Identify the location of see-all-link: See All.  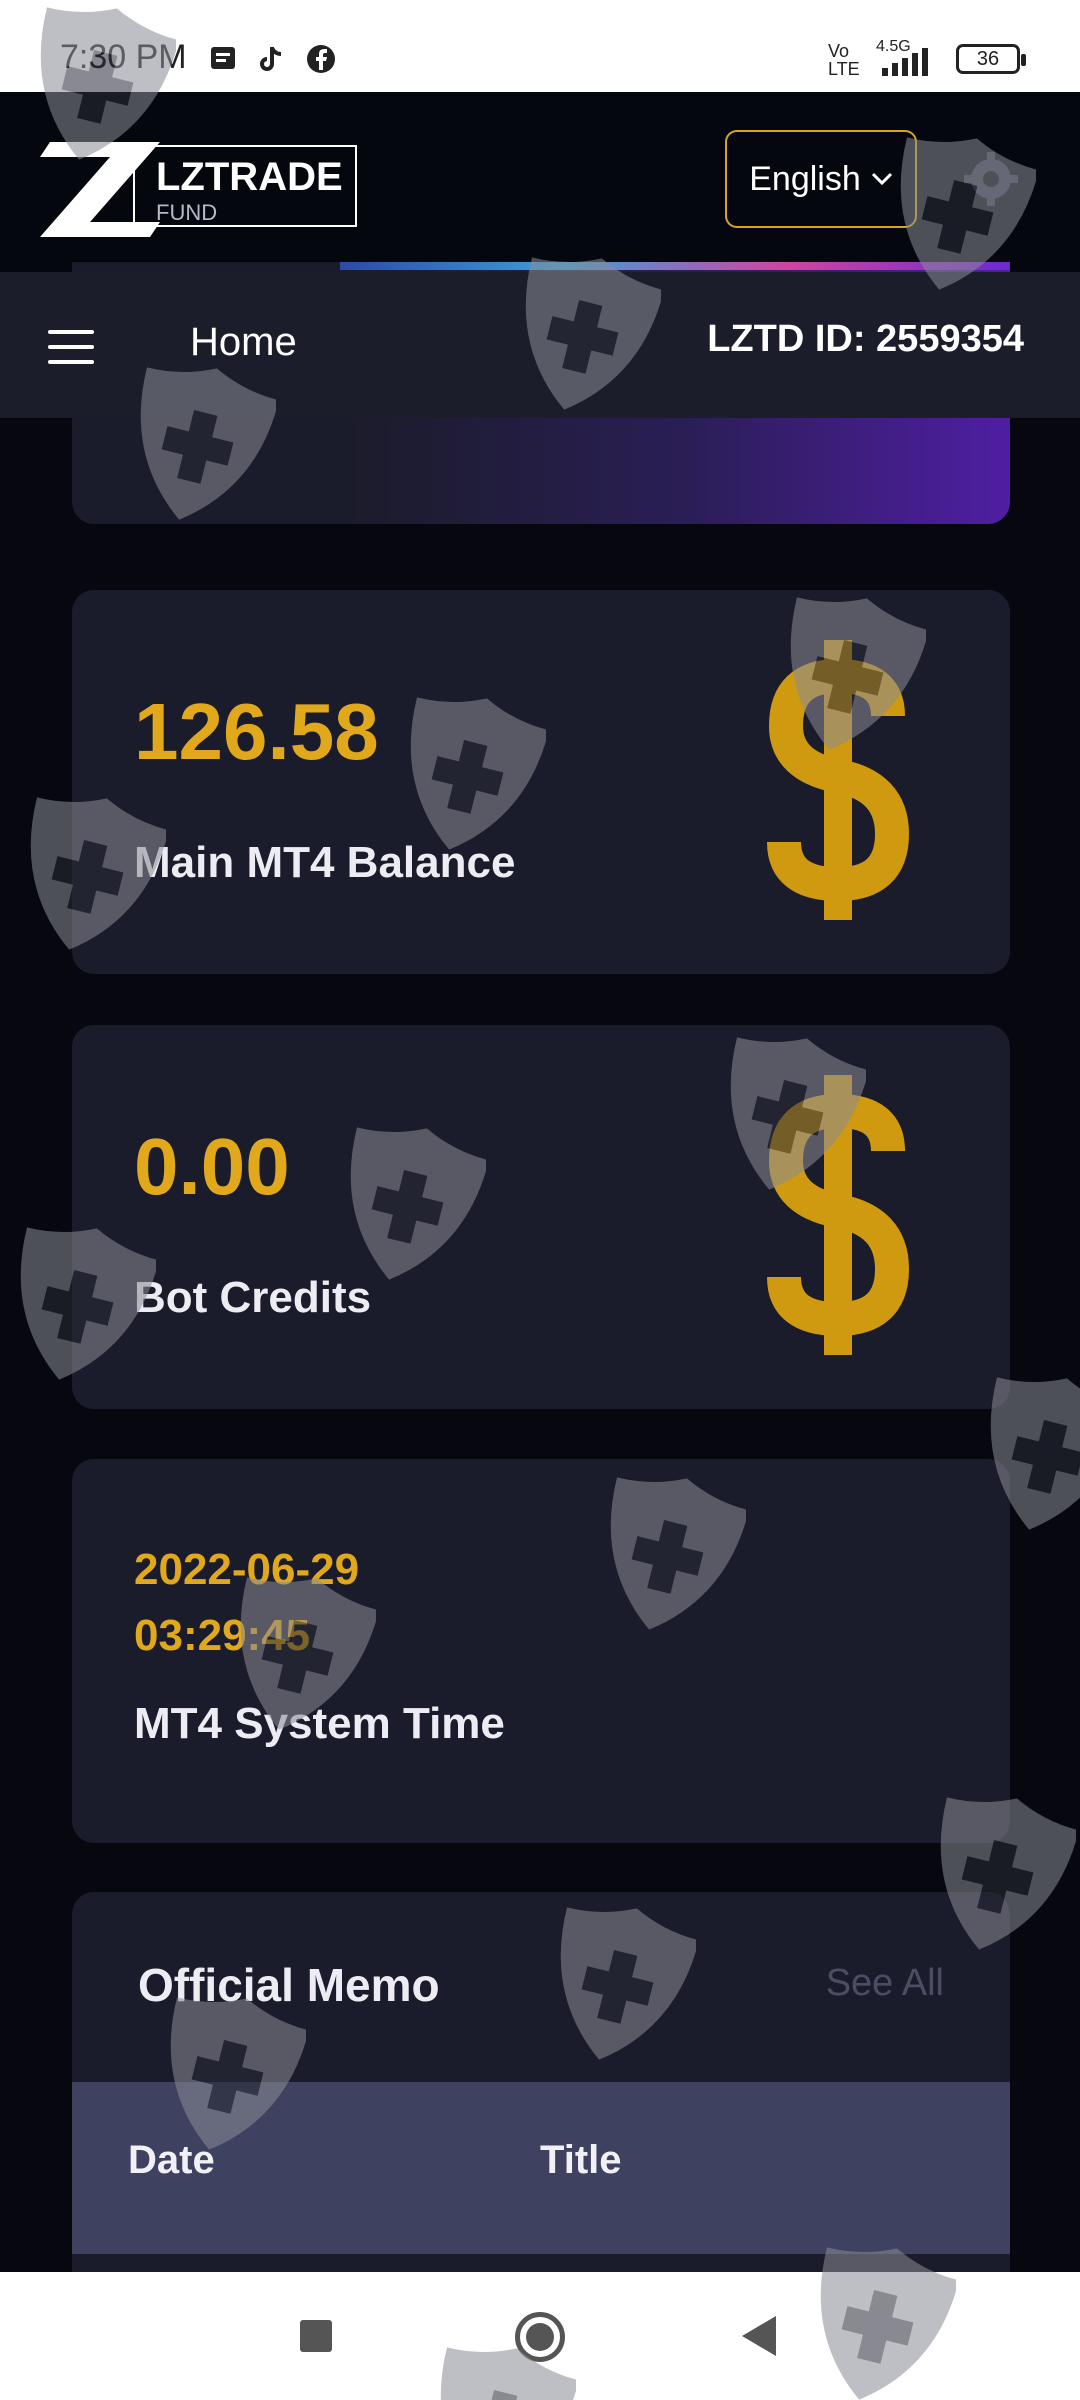
(885, 1983).